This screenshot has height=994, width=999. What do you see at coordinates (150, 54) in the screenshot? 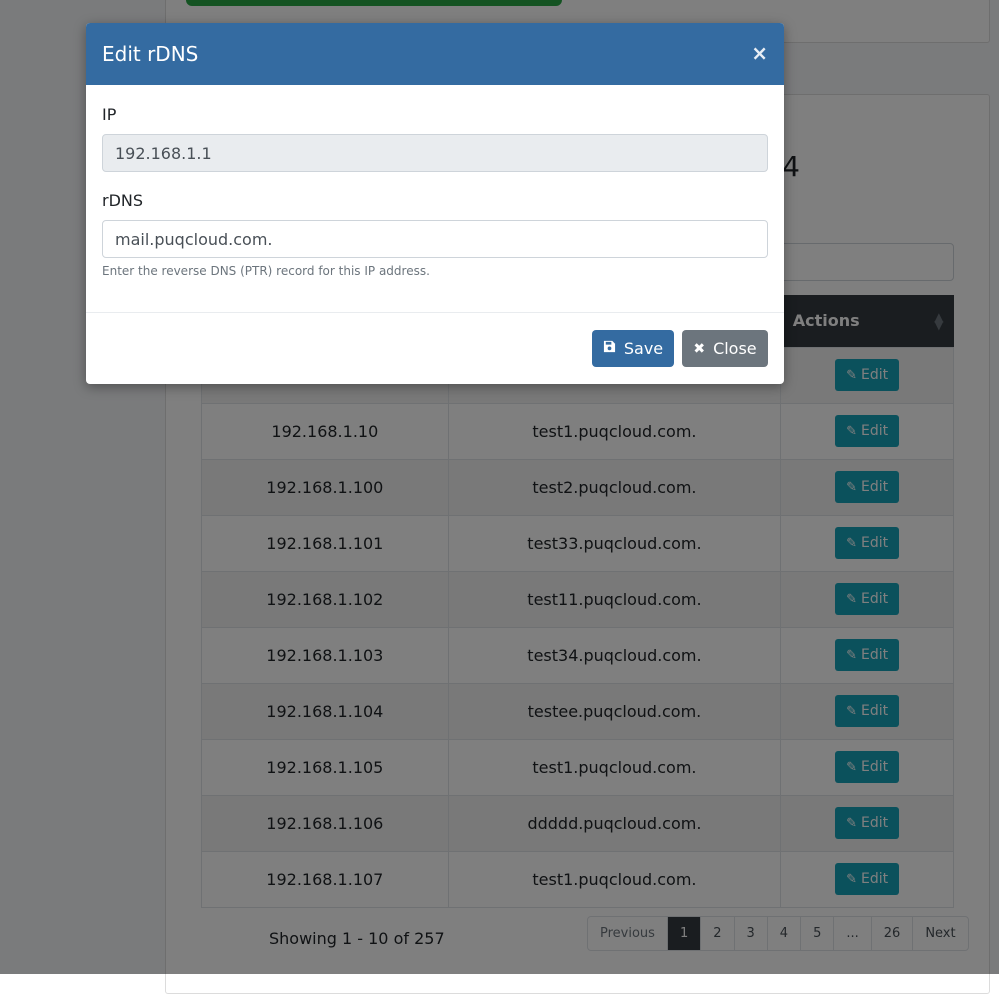
I see `modal-title: Edit rDNS` at bounding box center [150, 54].